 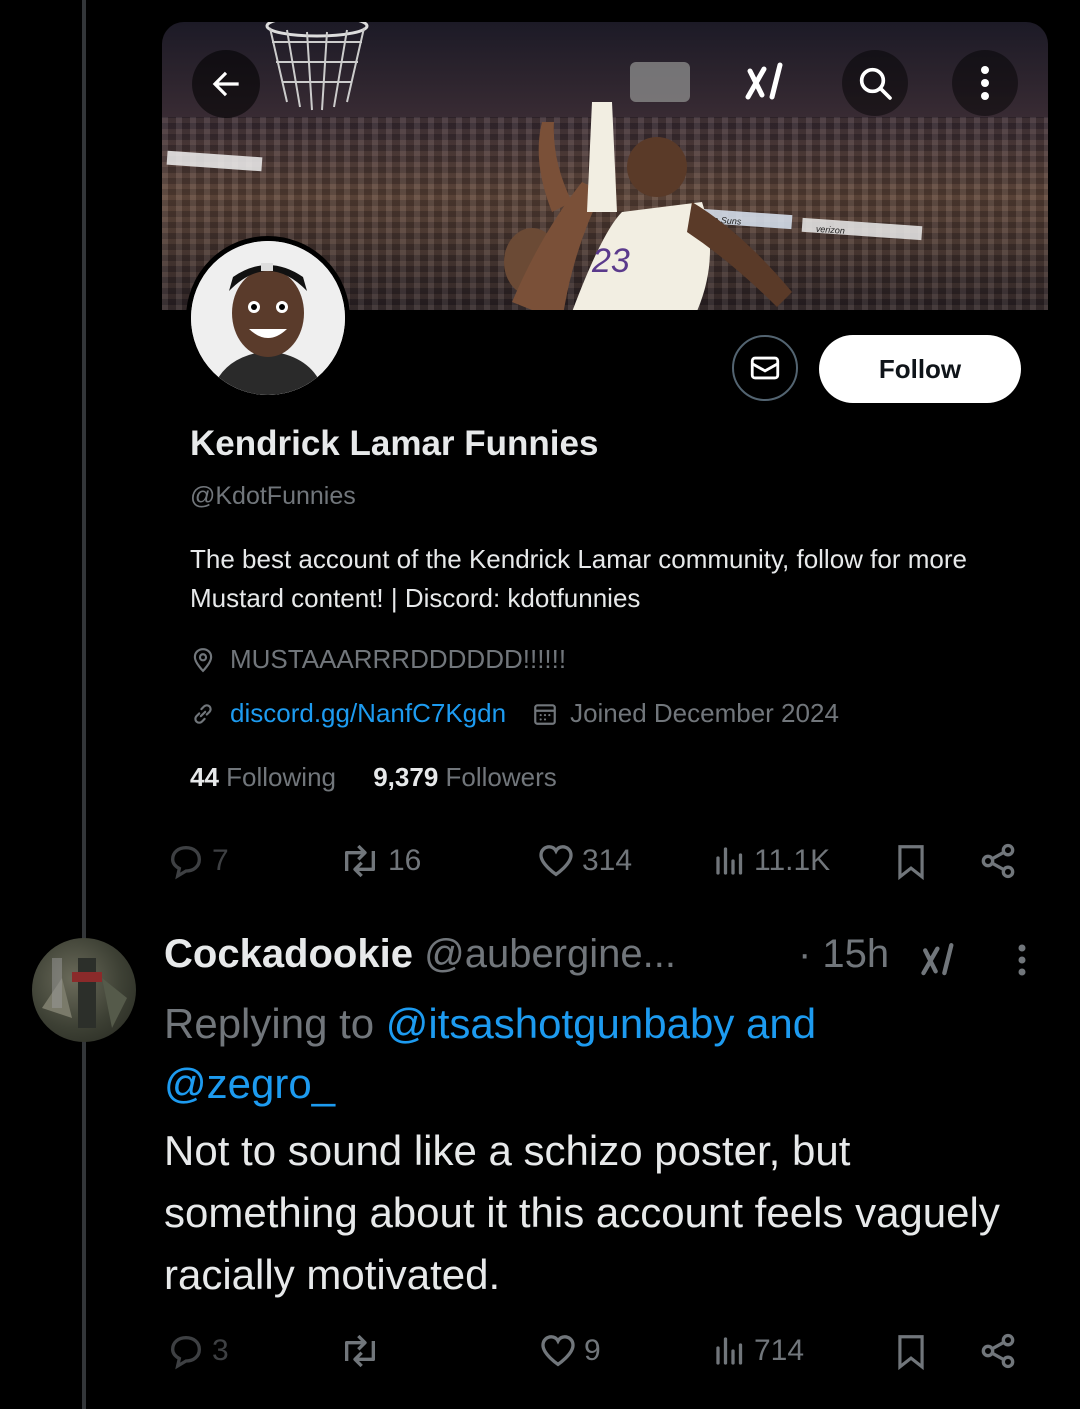 I want to click on reply-count: 3, so click(x=220, y=1350).